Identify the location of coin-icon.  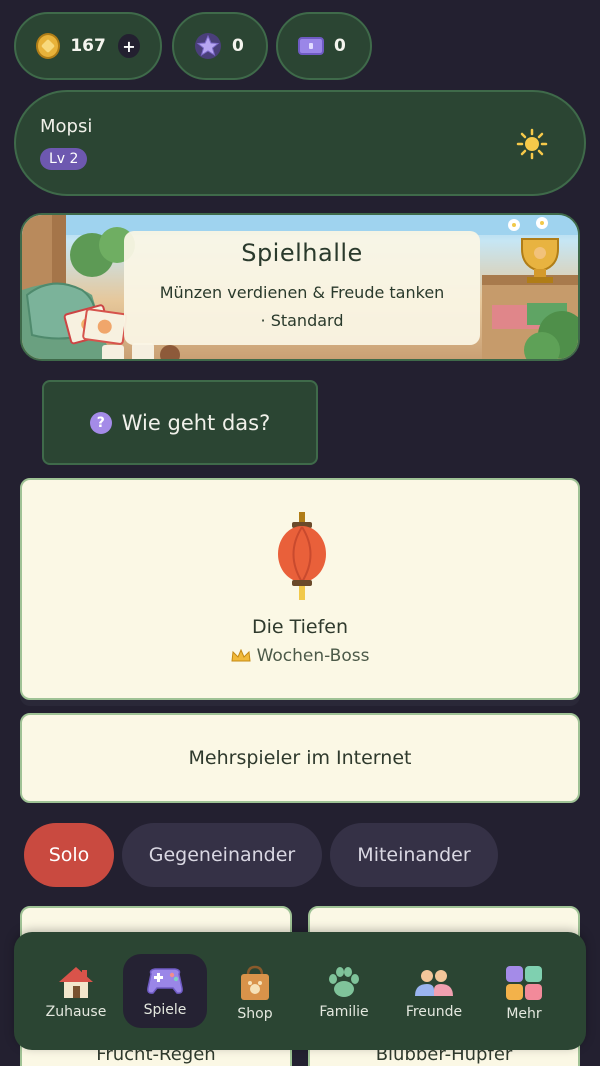
(48, 46).